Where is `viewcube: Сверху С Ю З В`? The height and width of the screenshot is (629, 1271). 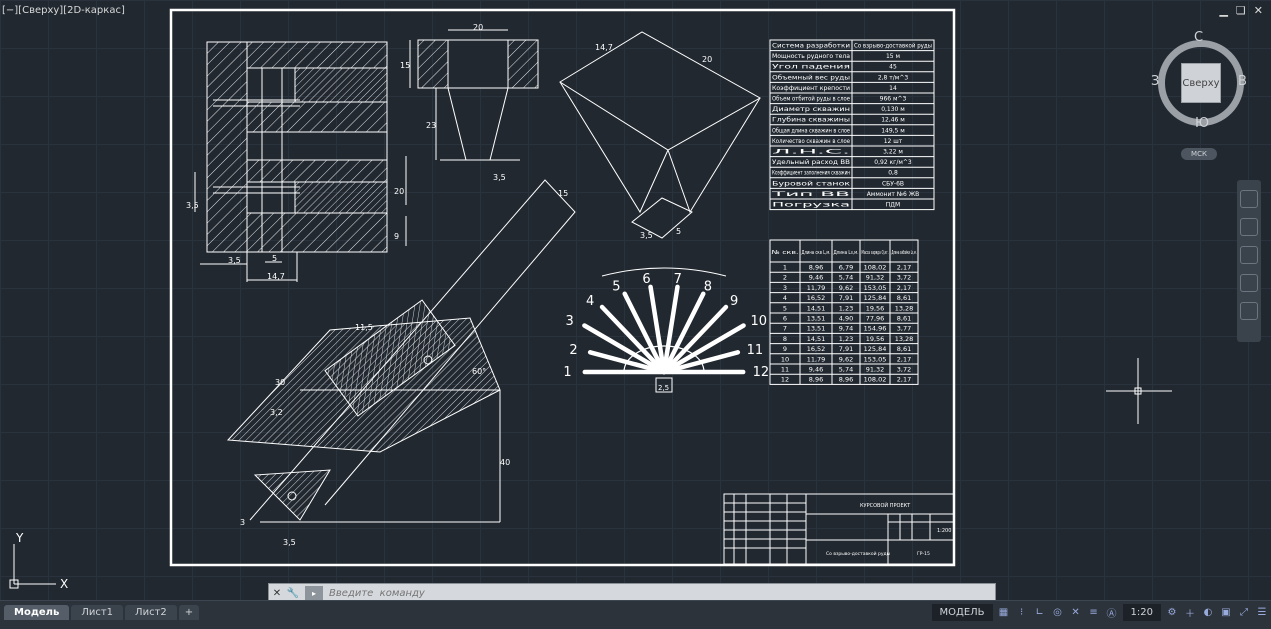
viewcube: Сверху С Ю З В is located at coordinates (1200, 82).